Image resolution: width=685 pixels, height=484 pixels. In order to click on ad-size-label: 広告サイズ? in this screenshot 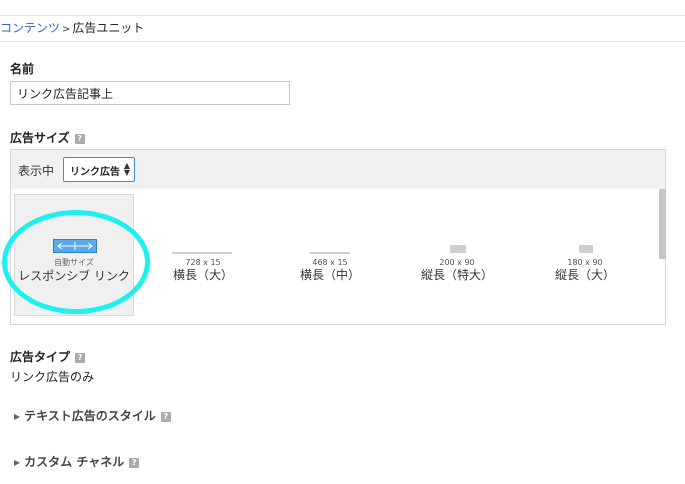, I will do `click(47, 137)`.